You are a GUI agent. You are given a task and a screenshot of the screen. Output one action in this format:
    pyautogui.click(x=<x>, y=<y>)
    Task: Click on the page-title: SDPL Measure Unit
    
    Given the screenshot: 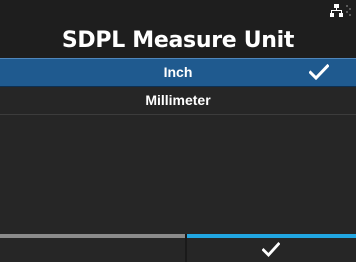 What is the action you would take?
    pyautogui.click(x=178, y=40)
    